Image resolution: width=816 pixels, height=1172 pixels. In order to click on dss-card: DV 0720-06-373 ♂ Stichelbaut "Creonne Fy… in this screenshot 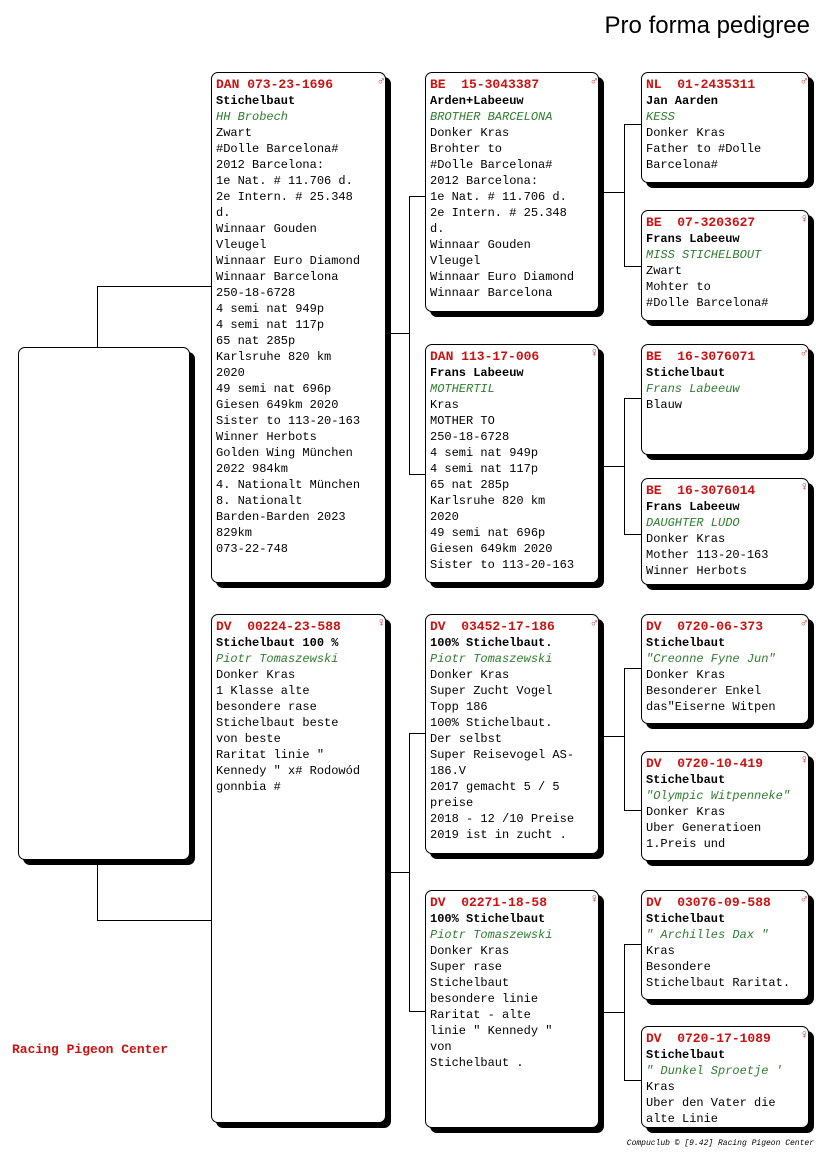, I will do `click(725, 669)`.